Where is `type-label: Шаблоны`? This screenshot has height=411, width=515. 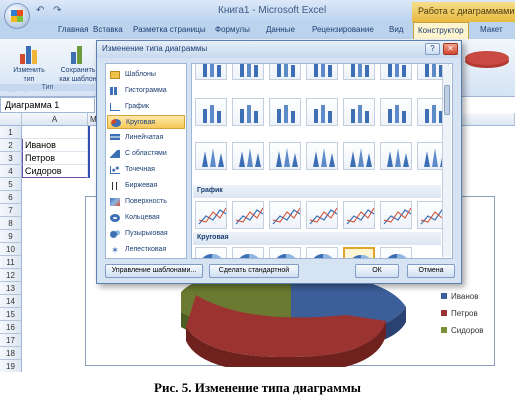
type-label: Шаблоны is located at coordinates (140, 74).